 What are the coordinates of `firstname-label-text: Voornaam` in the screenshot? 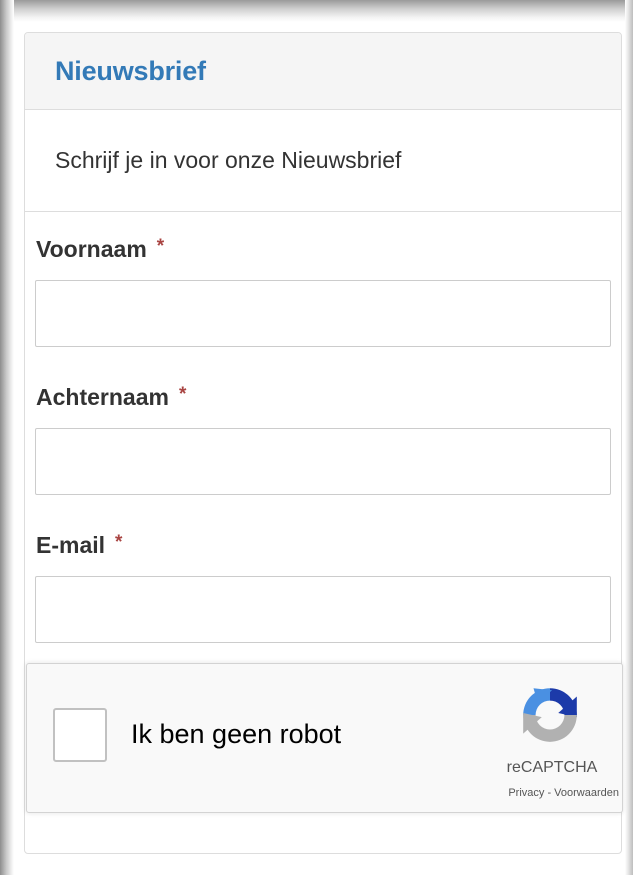 It's located at (91, 249).